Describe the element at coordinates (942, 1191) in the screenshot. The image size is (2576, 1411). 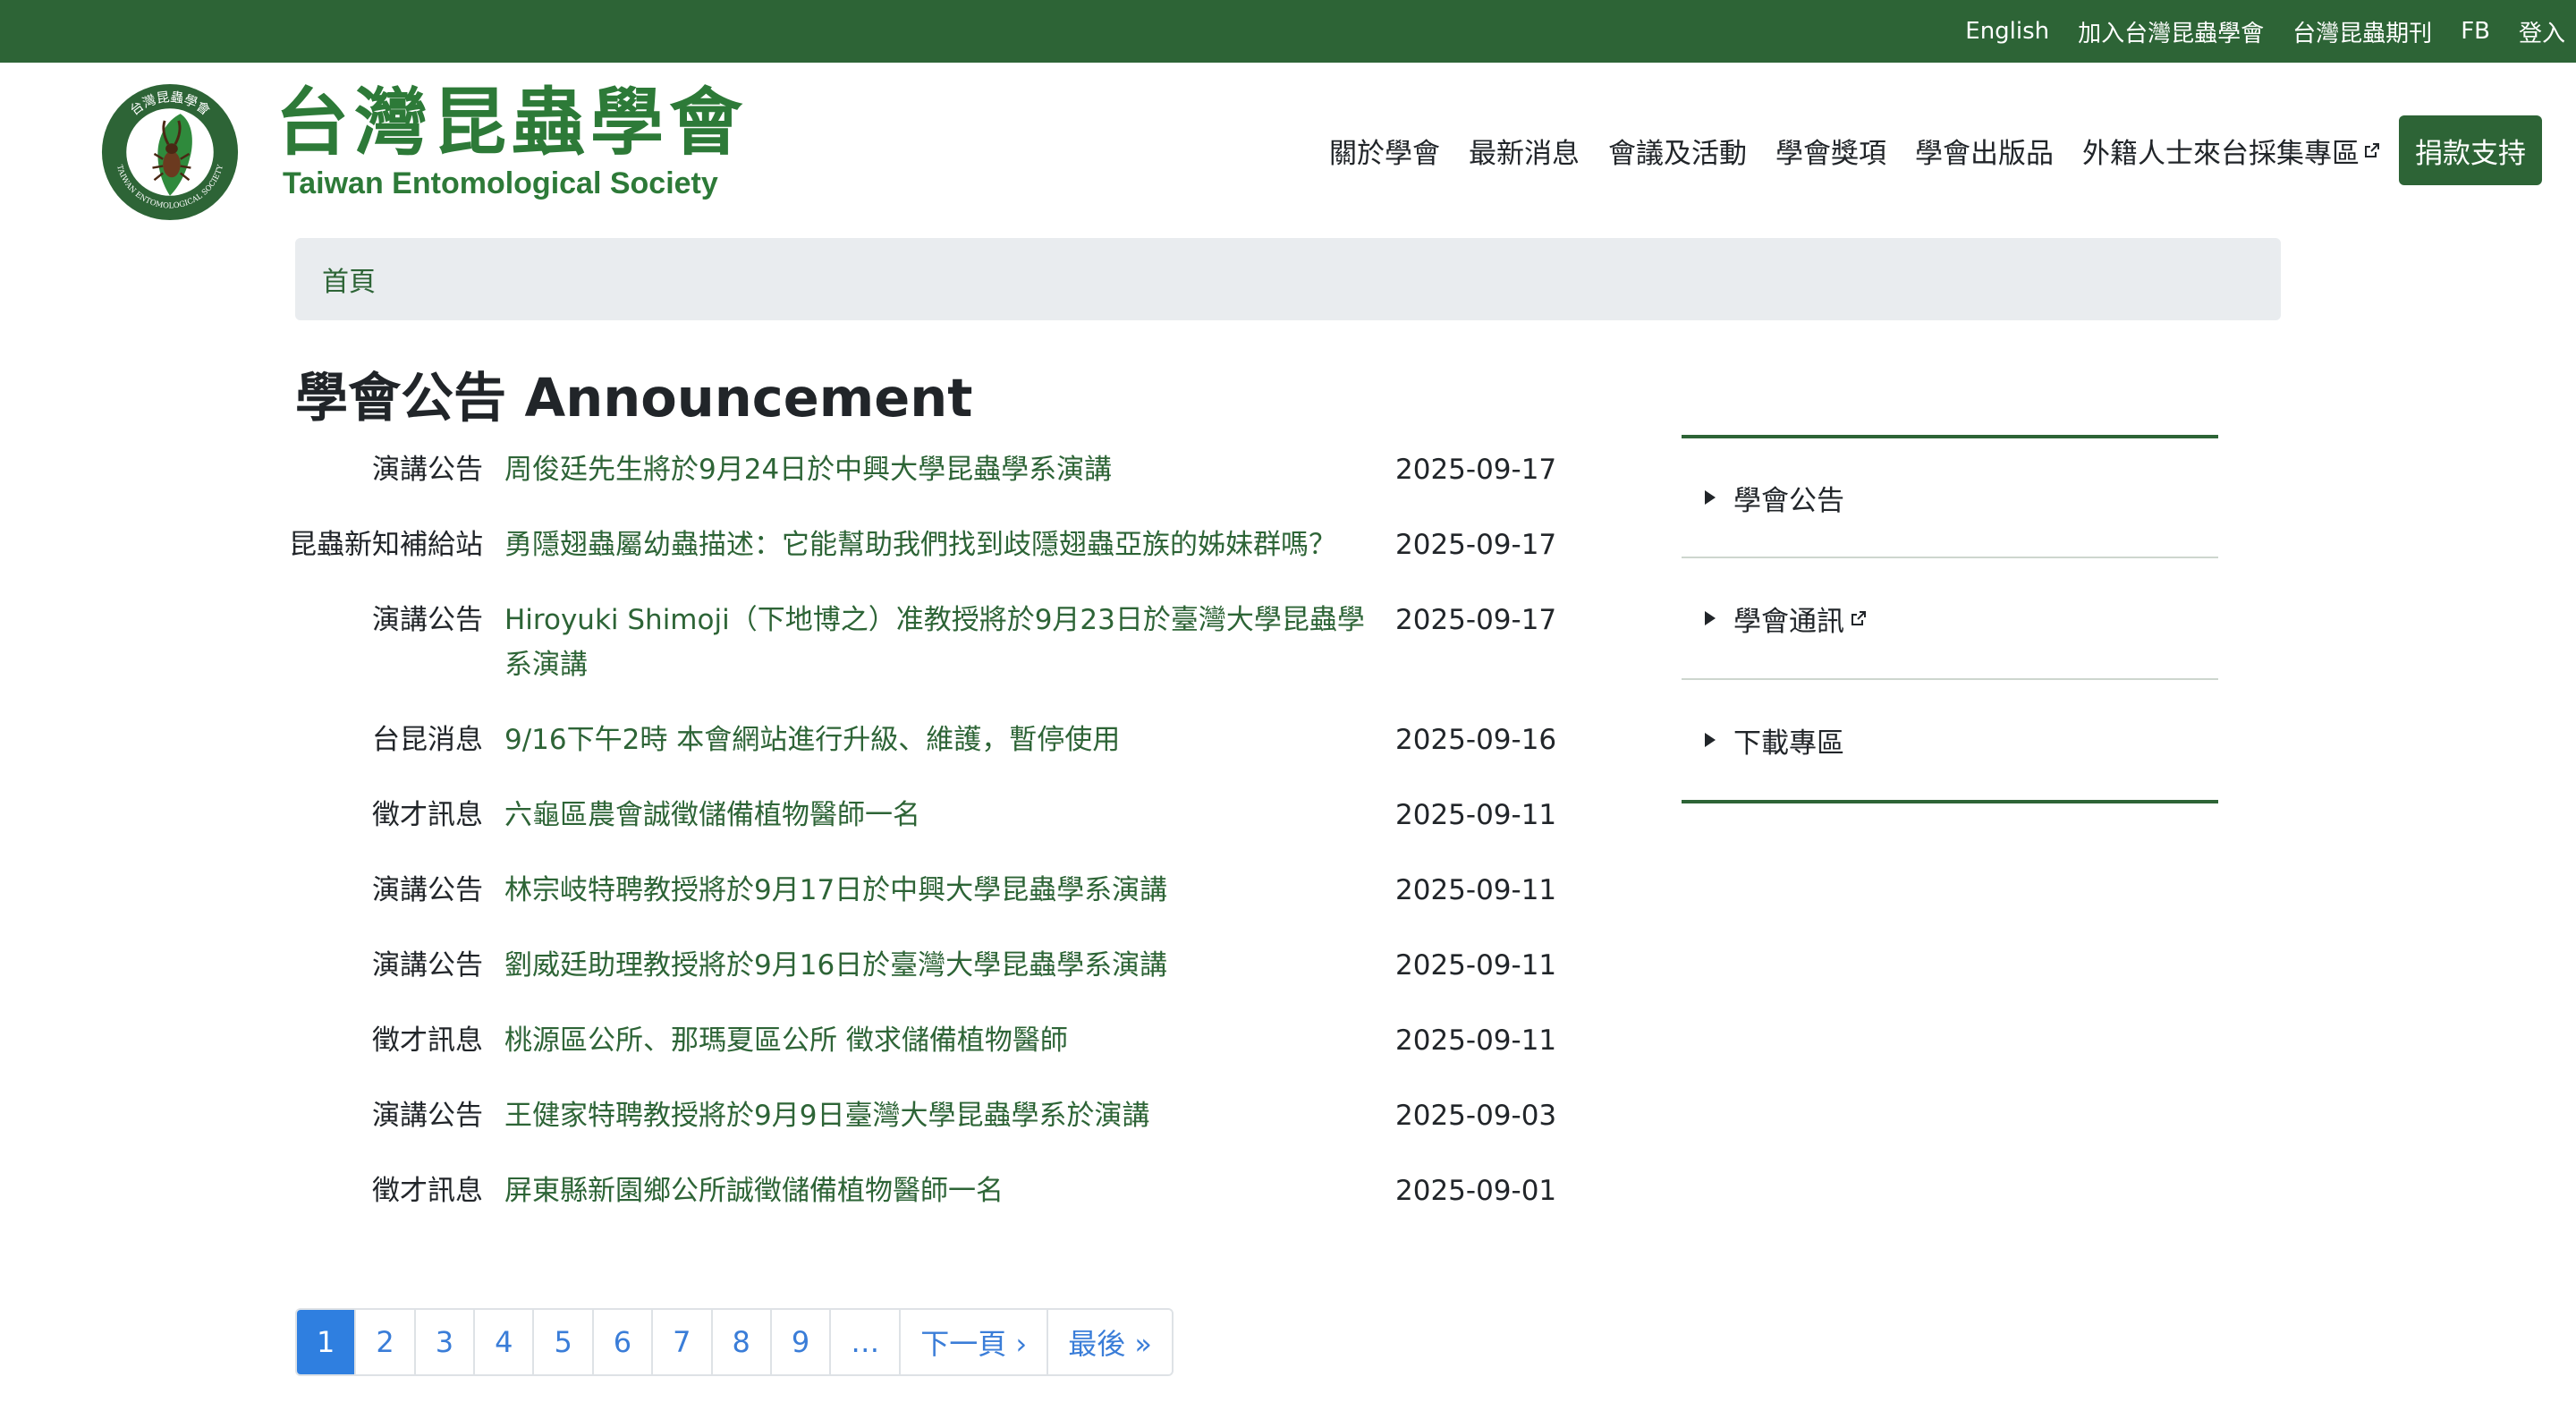
I see `announcement-title-link: 屏東縣新園鄉公所誠徵儲備植物醫師一名` at that location.